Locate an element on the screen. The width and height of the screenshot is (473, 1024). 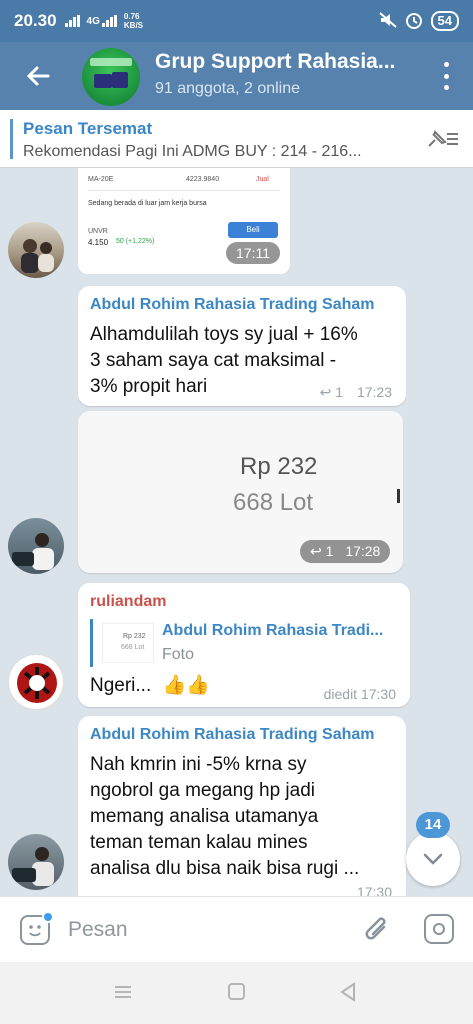
alarm-icon is located at coordinates (414, 21).